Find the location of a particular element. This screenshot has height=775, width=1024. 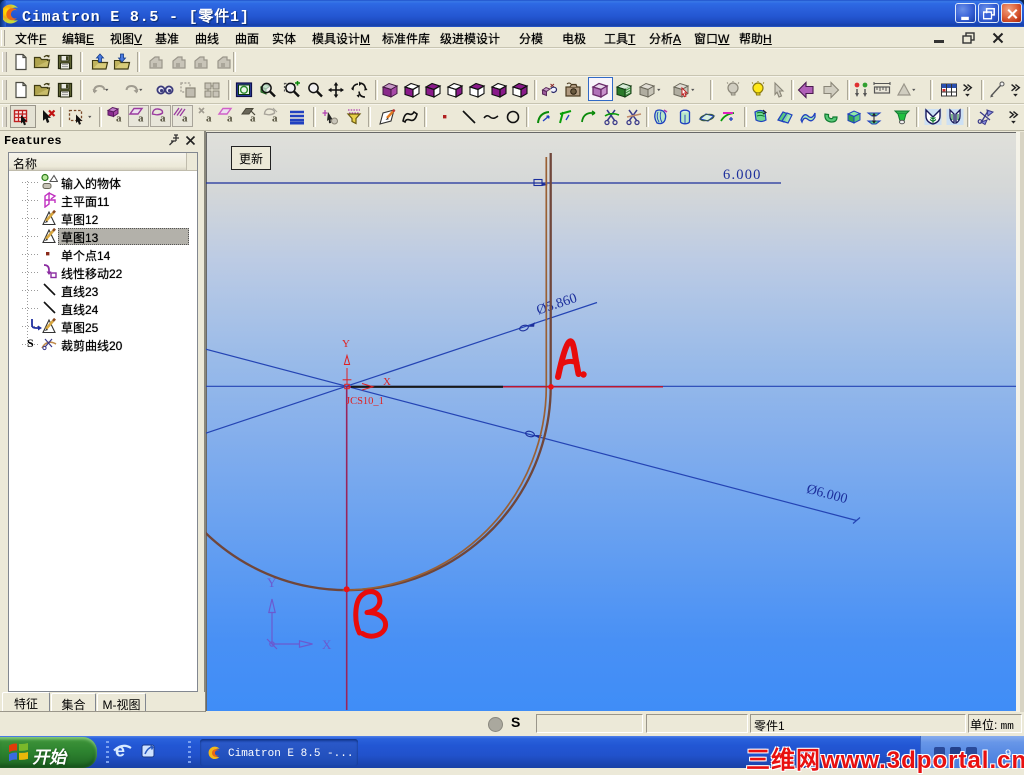

svg-text: Ø6.000 is located at coordinates (827, 494).